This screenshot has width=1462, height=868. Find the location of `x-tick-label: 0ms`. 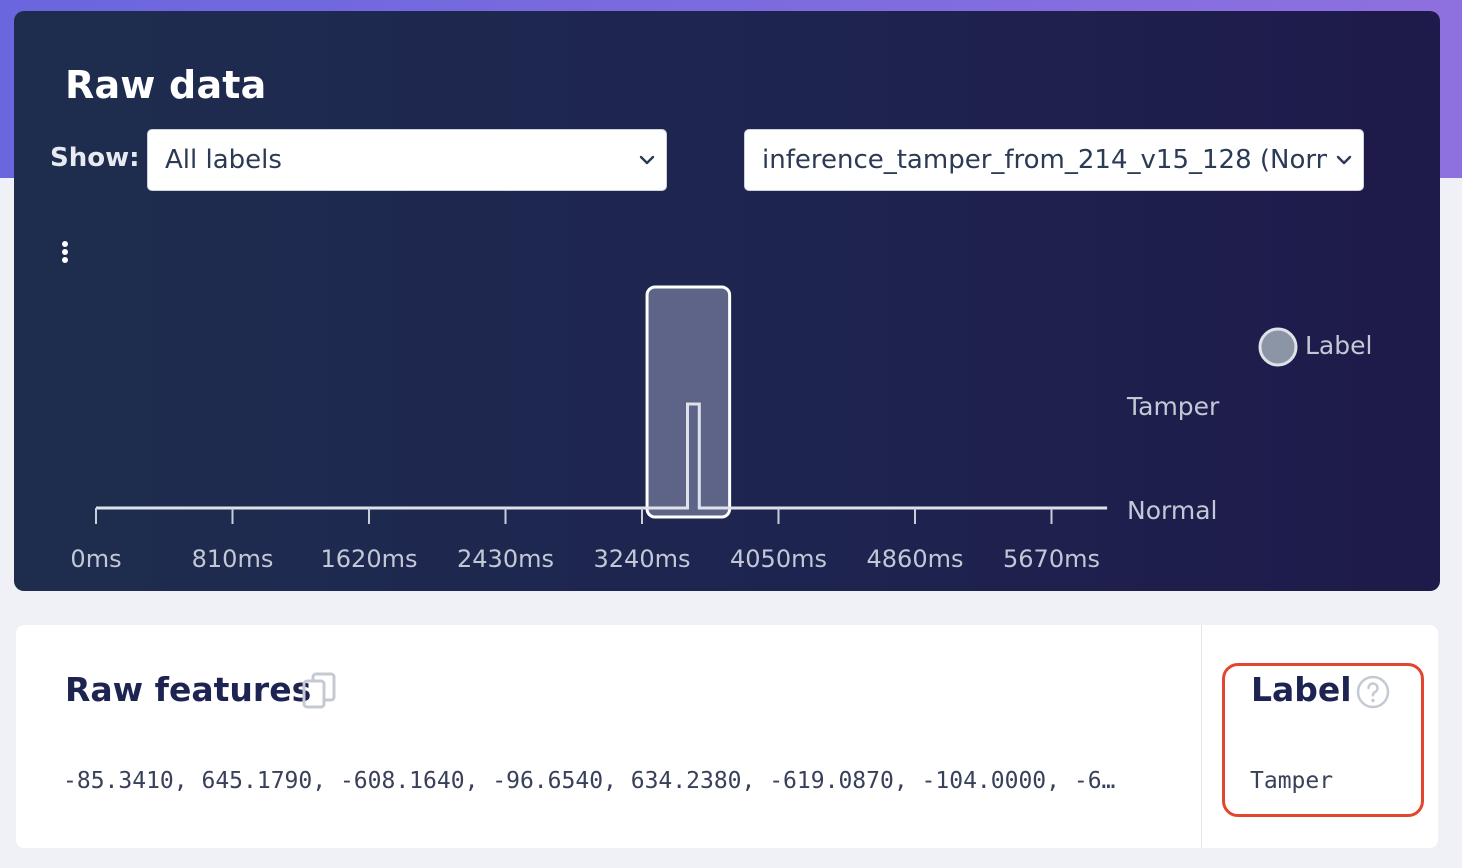

x-tick-label: 0ms is located at coordinates (95, 559).